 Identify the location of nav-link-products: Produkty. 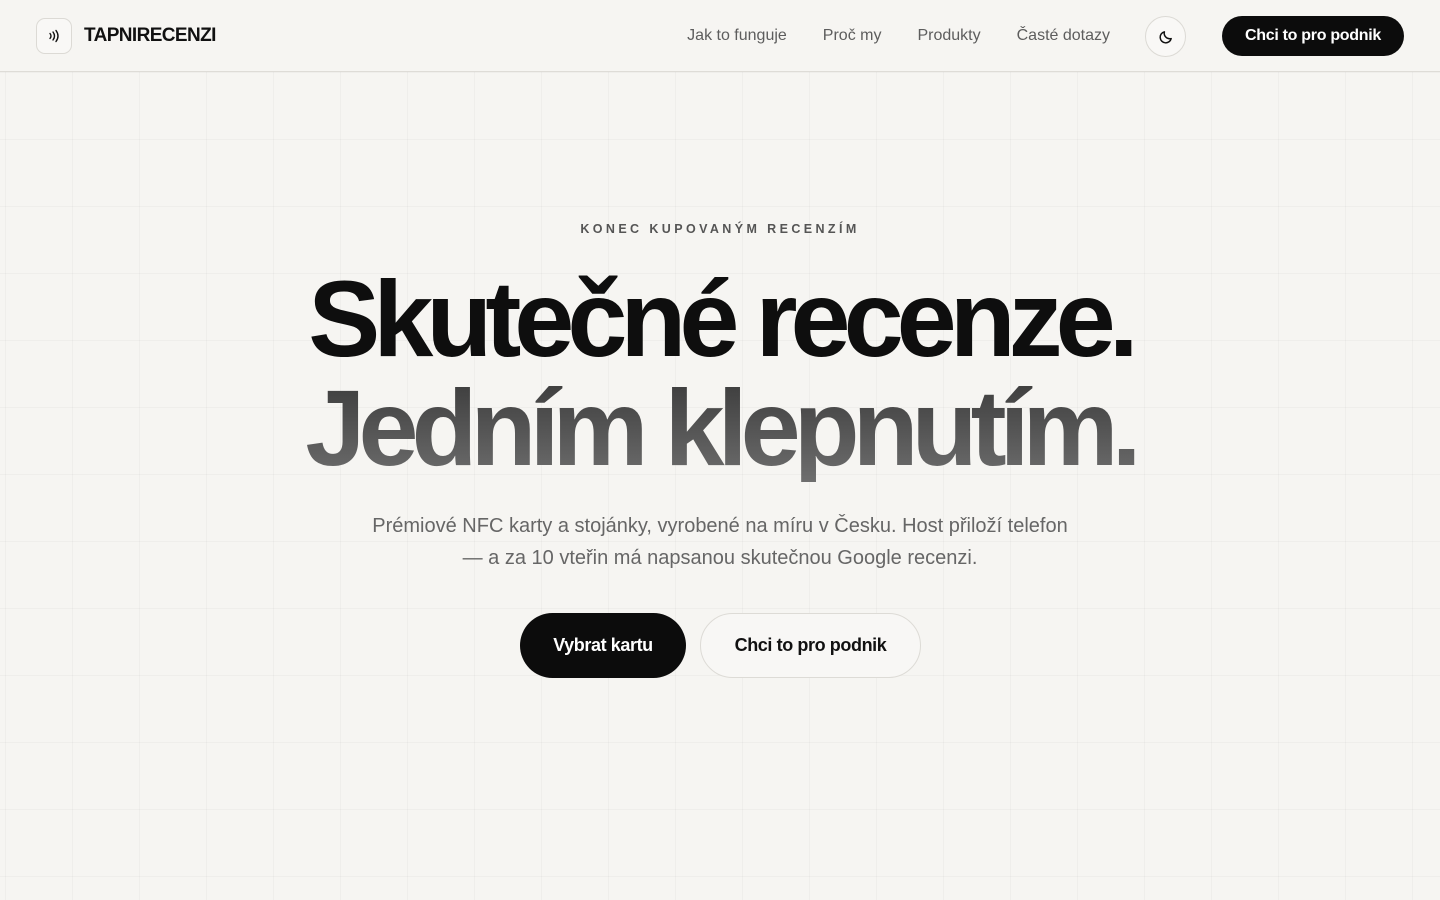
(948, 36).